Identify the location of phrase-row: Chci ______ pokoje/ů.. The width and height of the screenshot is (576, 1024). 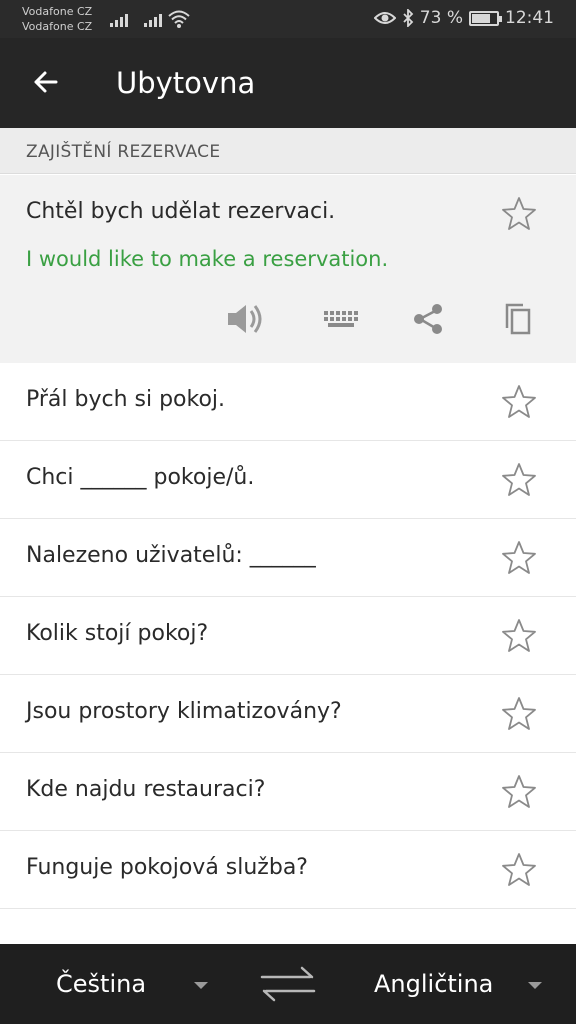
(288, 480).